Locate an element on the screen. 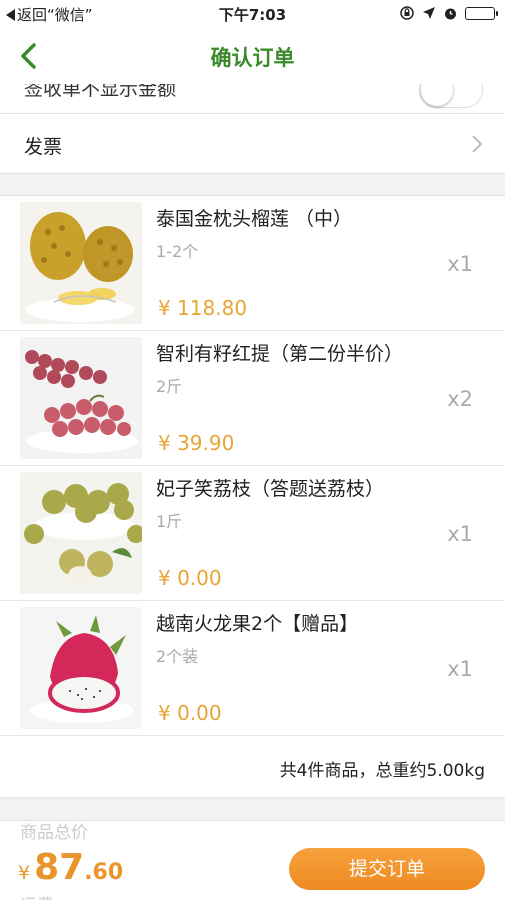 The image size is (505, 900). product-spec: 2斤 is located at coordinates (169, 386).